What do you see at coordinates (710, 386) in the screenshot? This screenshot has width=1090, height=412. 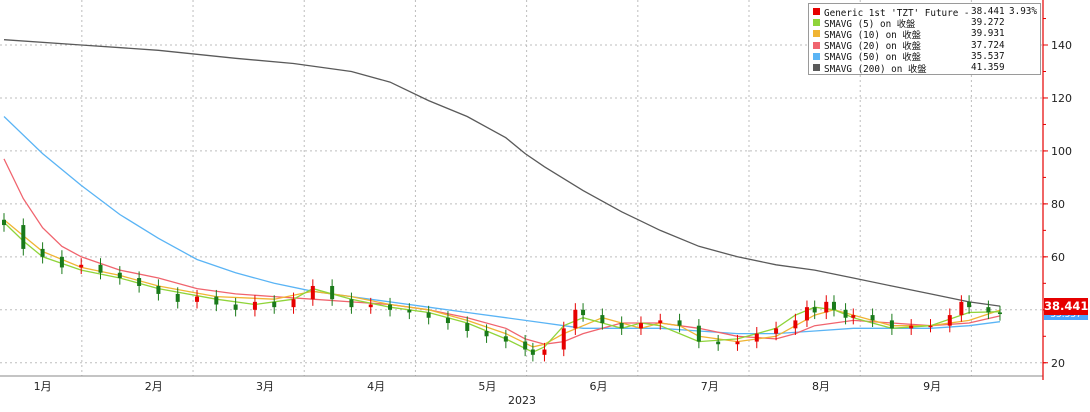 I see `x-tick-label: 7月` at bounding box center [710, 386].